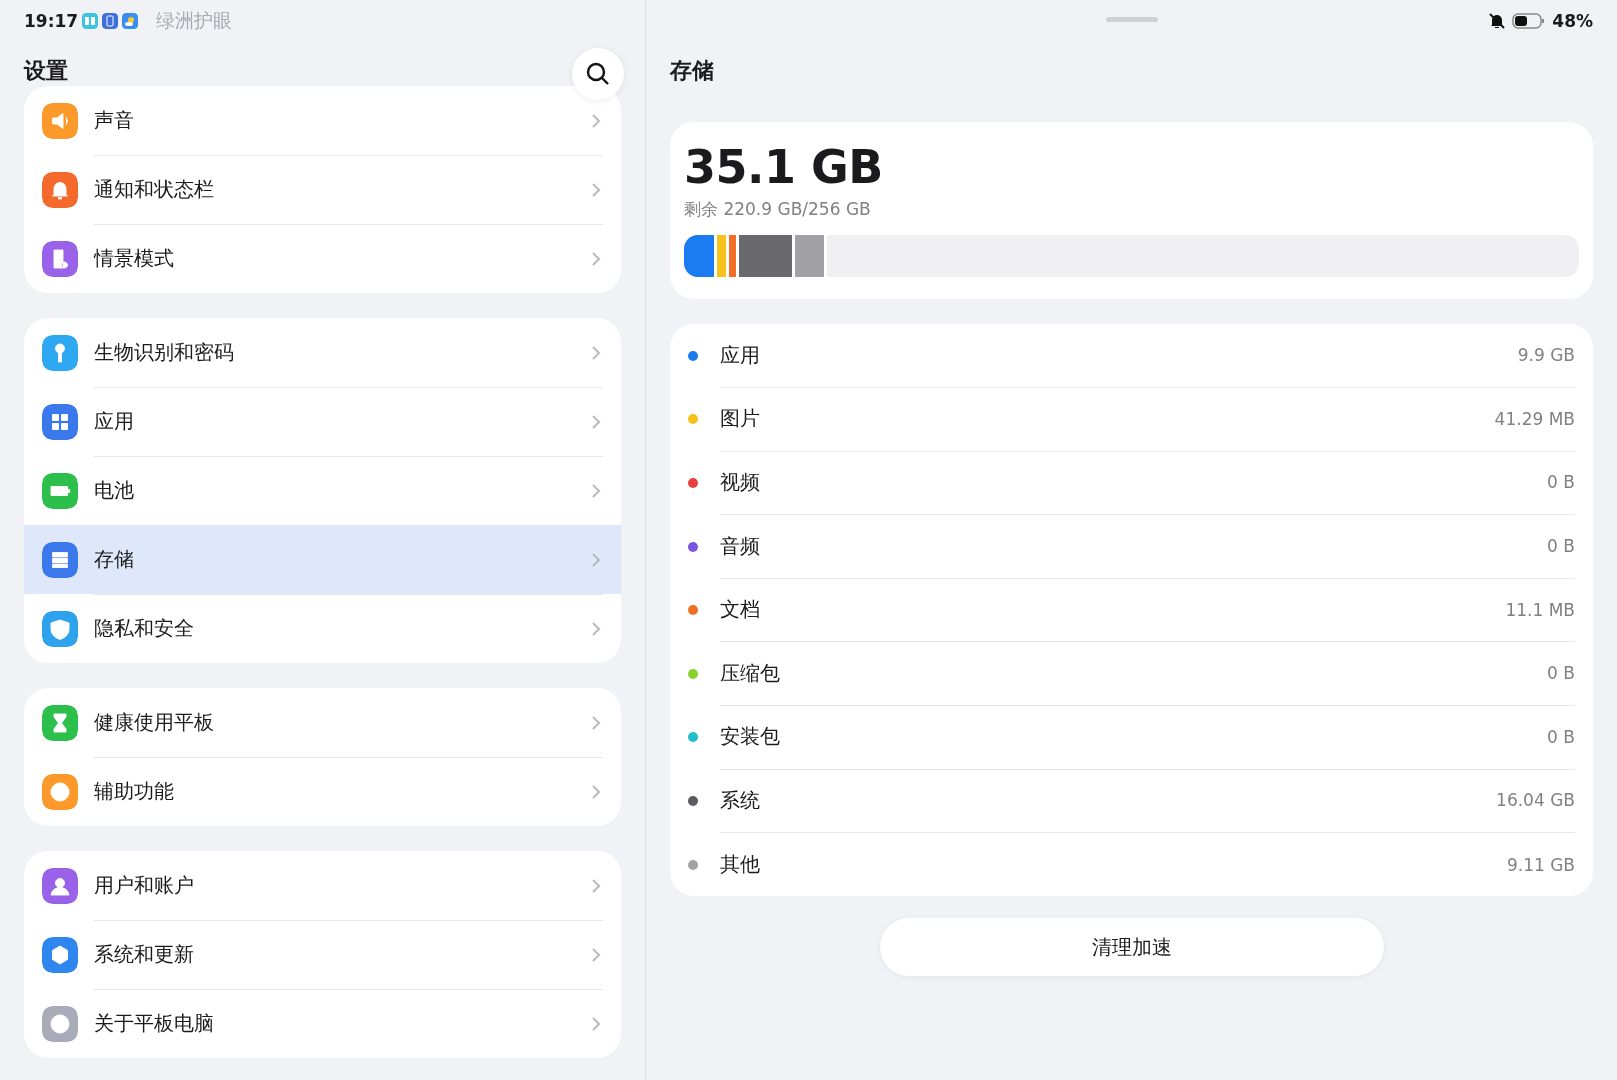 This screenshot has height=1080, width=1617. Describe the element at coordinates (322, 628) in the screenshot. I see `settings-item: 隐私和安全` at that location.